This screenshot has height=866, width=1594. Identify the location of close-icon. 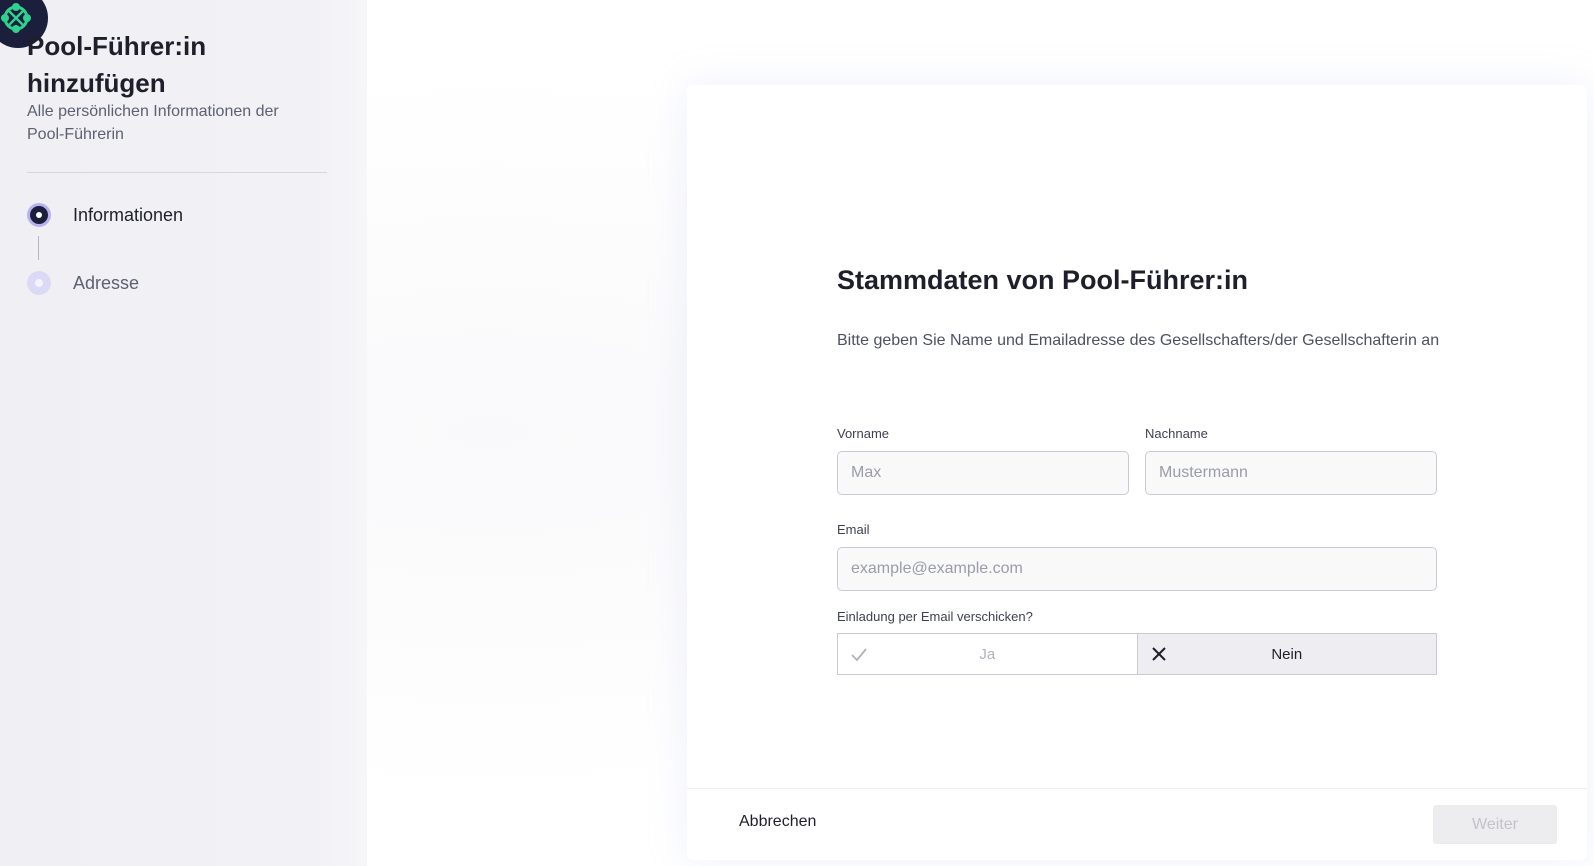
(1158, 654).